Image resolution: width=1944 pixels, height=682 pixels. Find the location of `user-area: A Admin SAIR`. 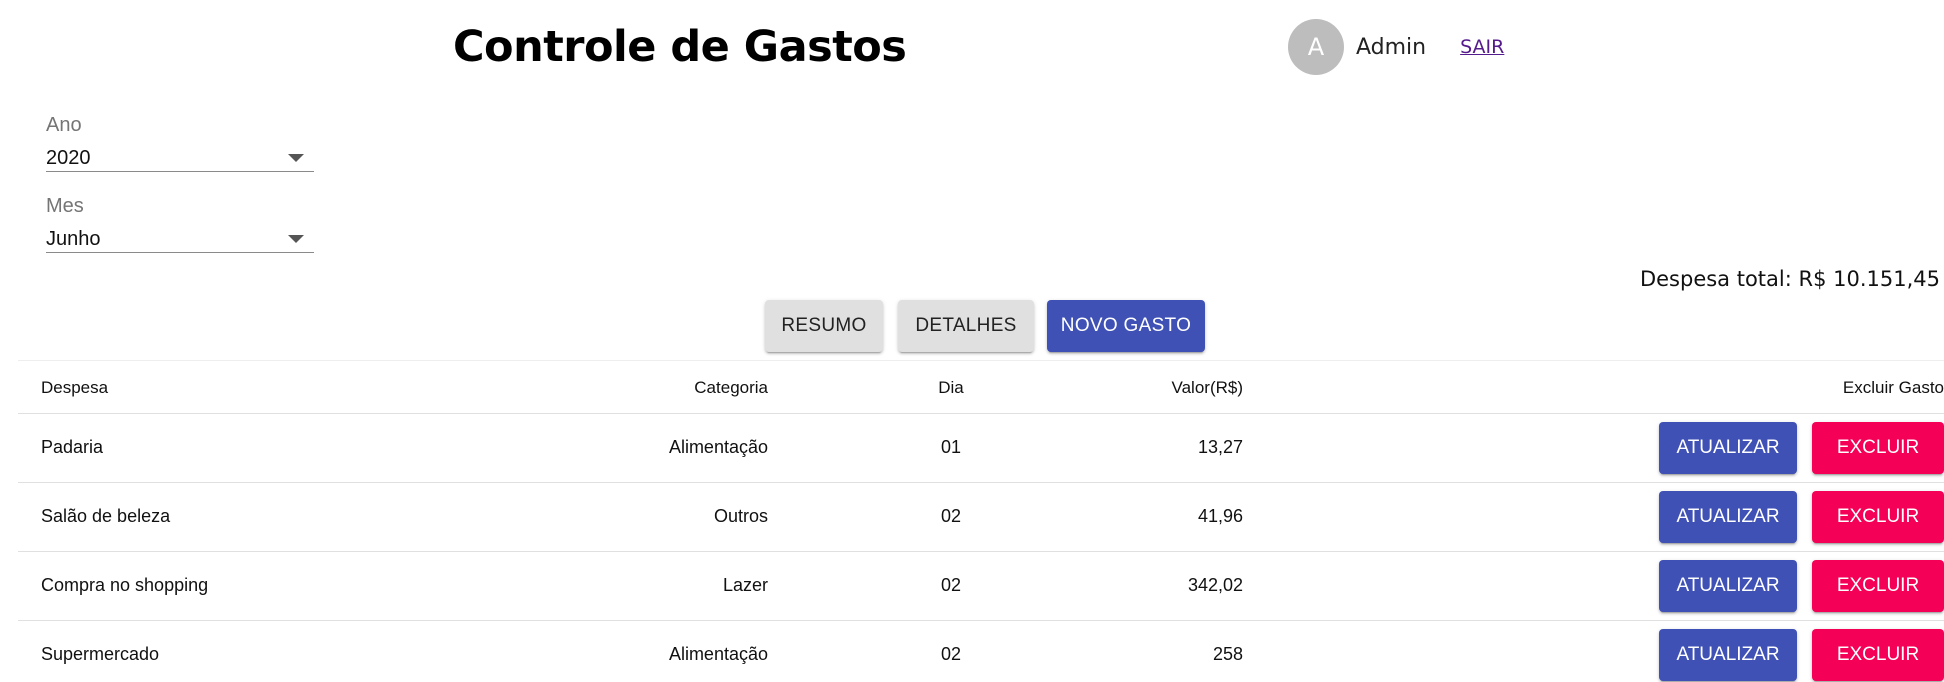

user-area: A Admin SAIR is located at coordinates (1396, 47).